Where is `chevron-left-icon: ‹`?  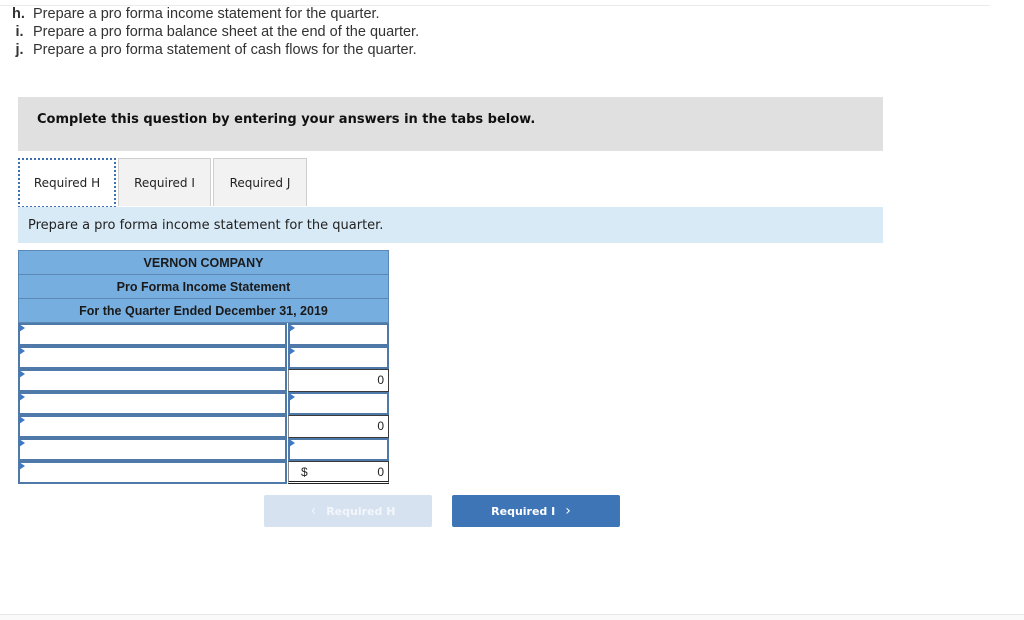 chevron-left-icon: ‹ is located at coordinates (313, 511).